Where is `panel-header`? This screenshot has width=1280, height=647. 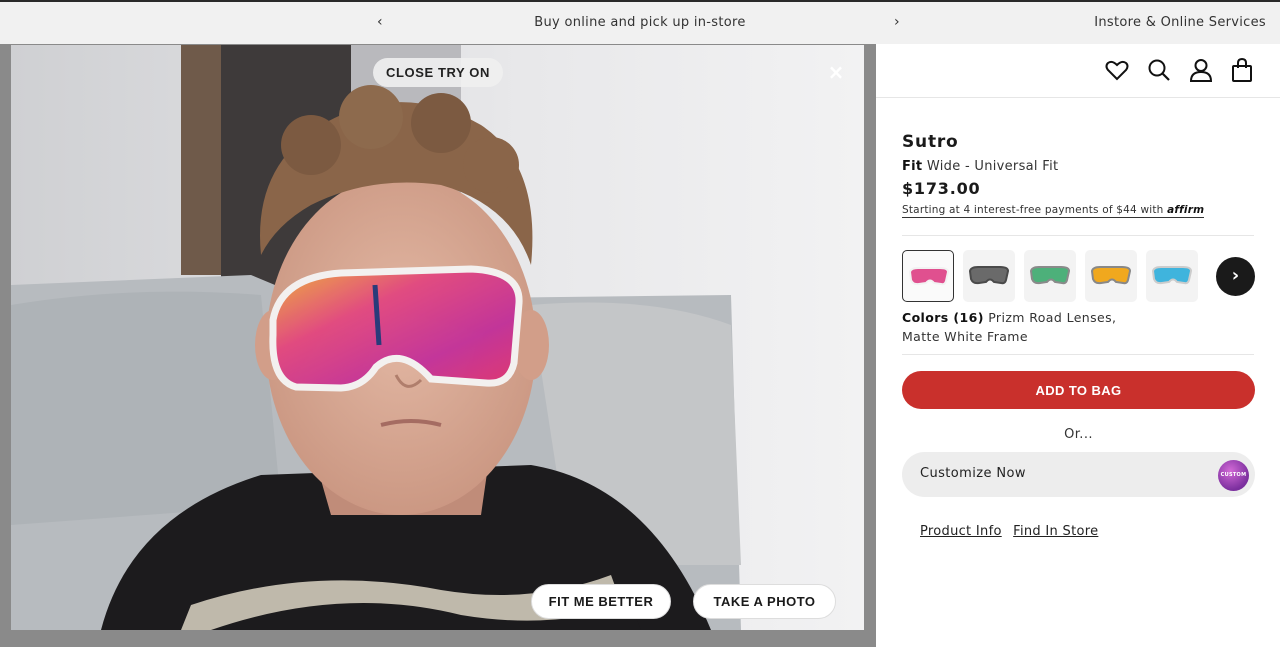
panel-header is located at coordinates (1078, 71).